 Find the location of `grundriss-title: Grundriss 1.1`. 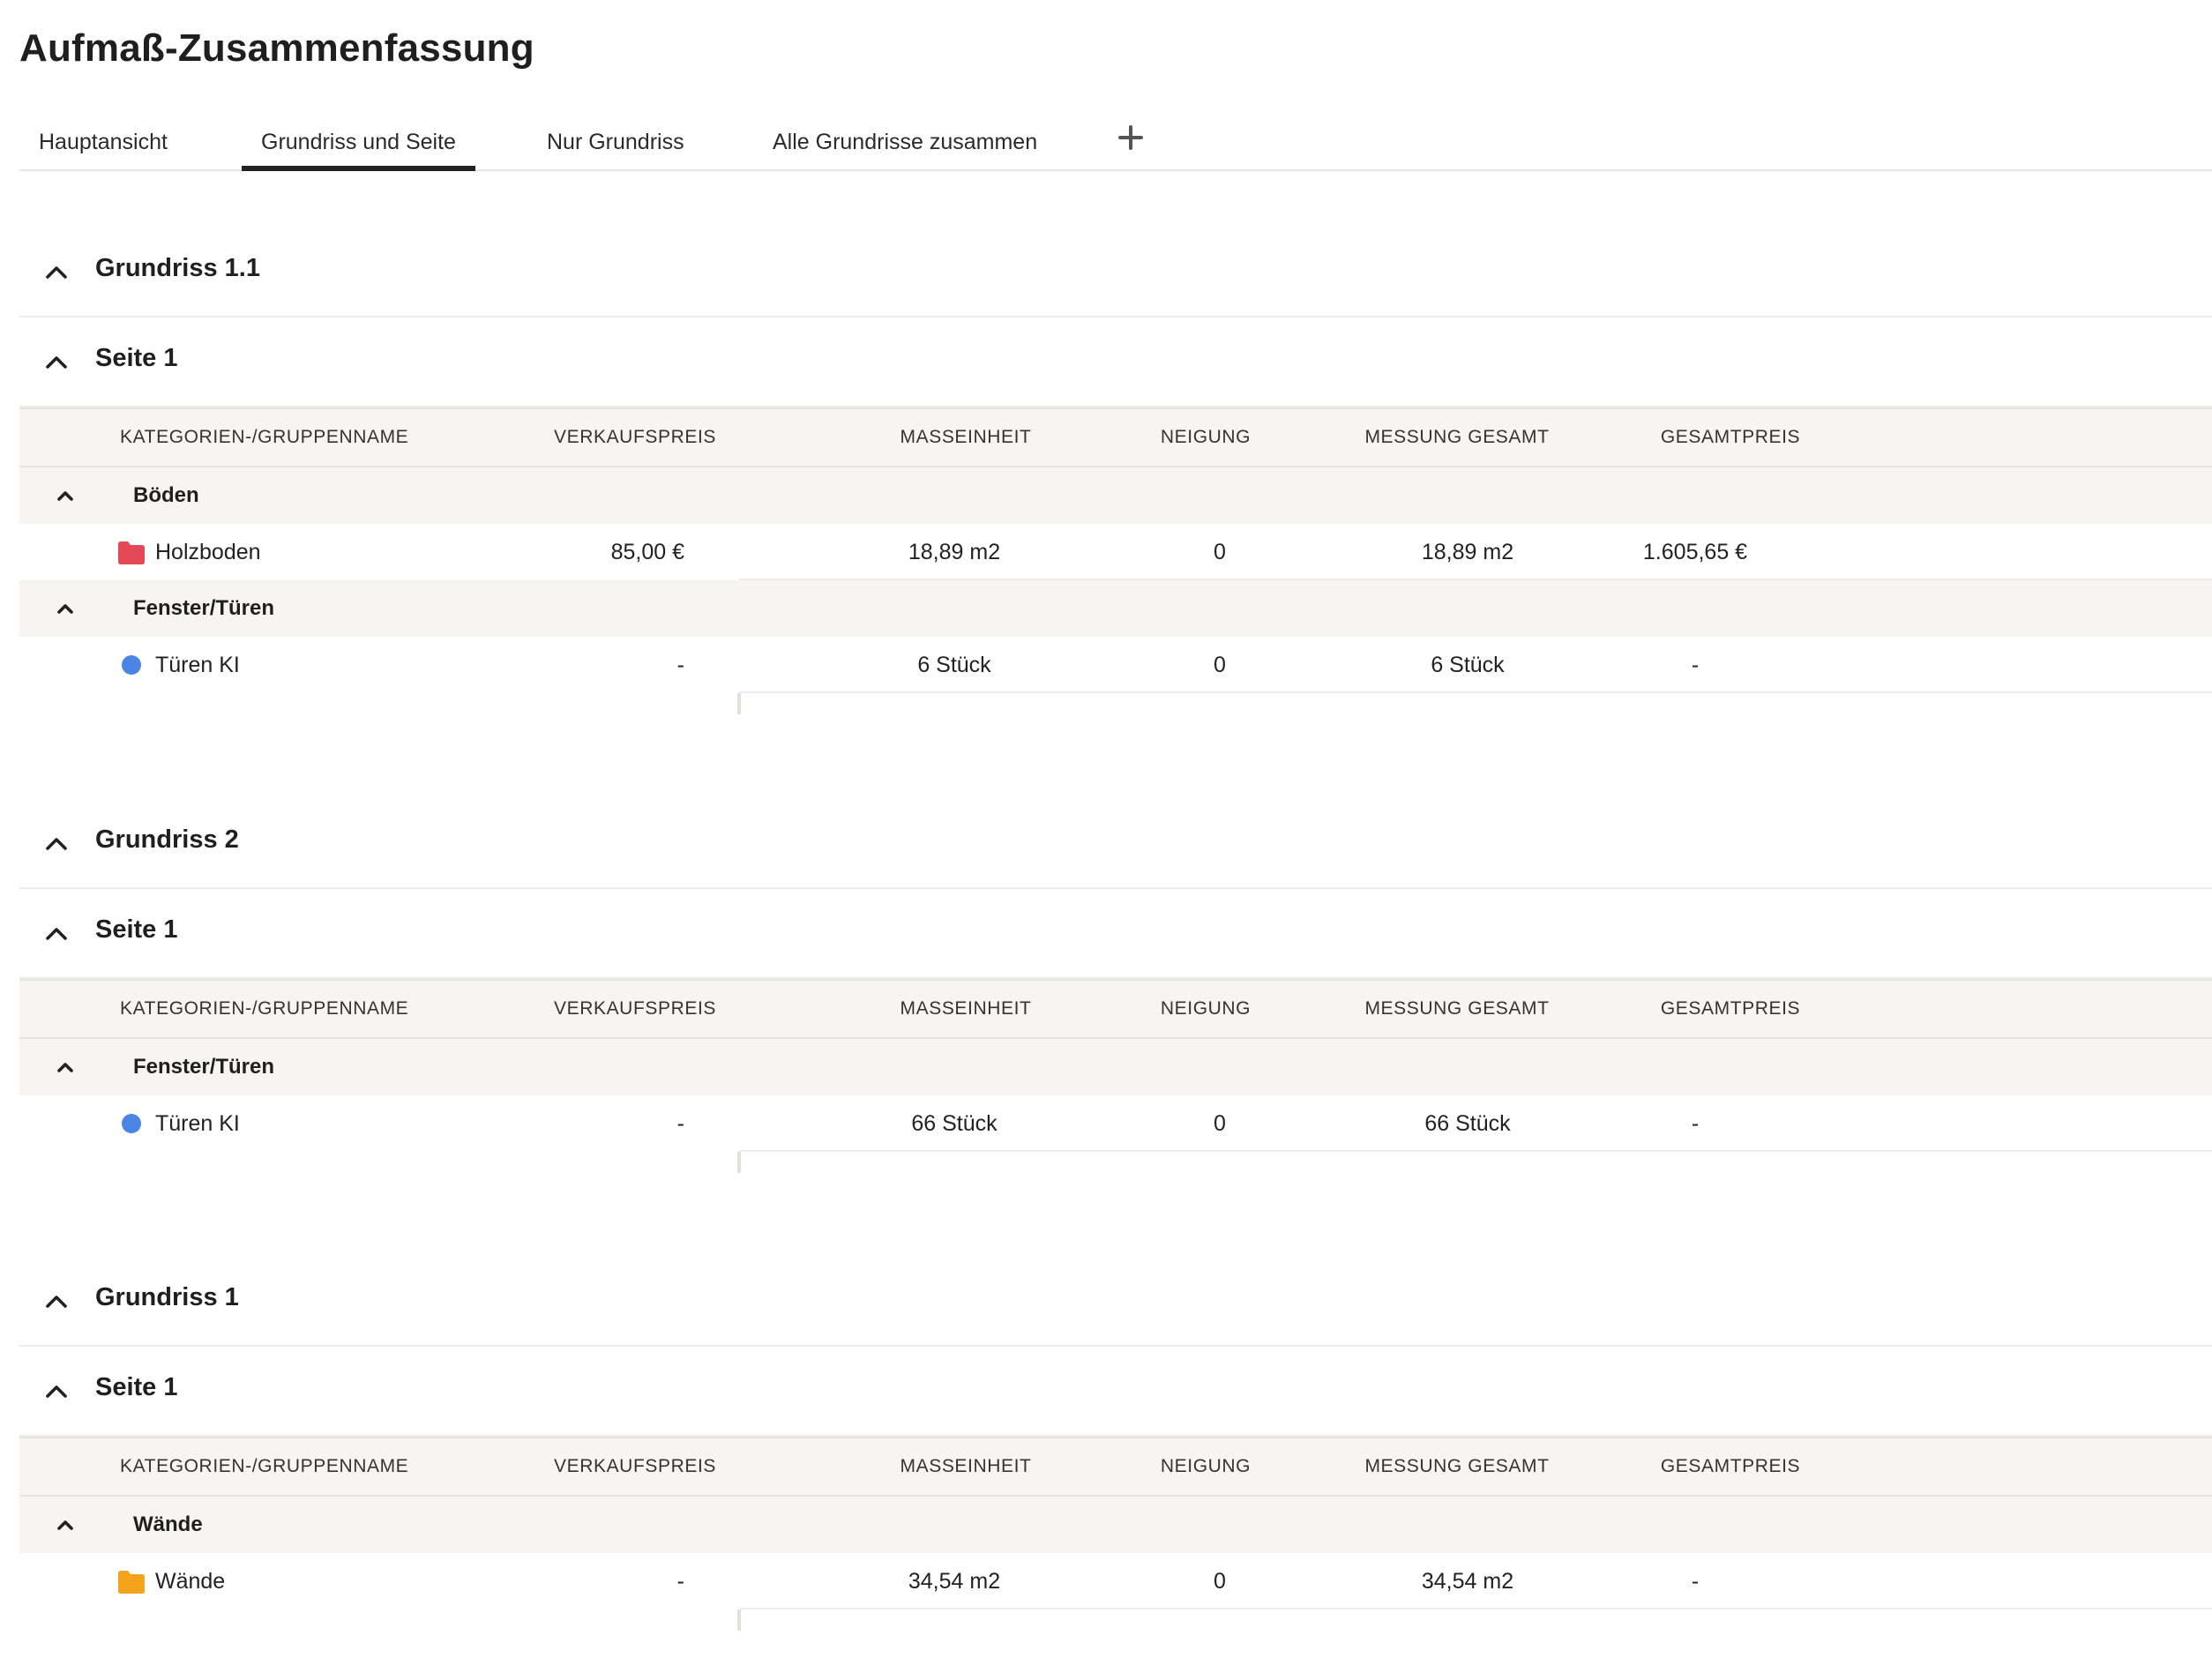

grundriss-title: Grundriss 1.1 is located at coordinates (177, 268).